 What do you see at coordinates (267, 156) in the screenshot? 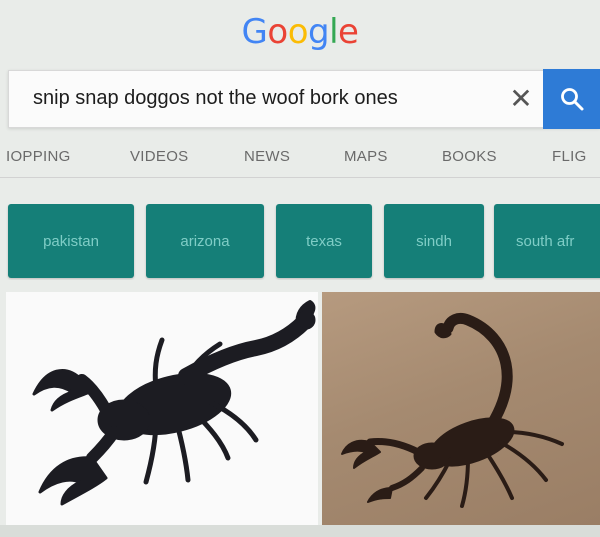
I see `tab-news: NEWS` at bounding box center [267, 156].